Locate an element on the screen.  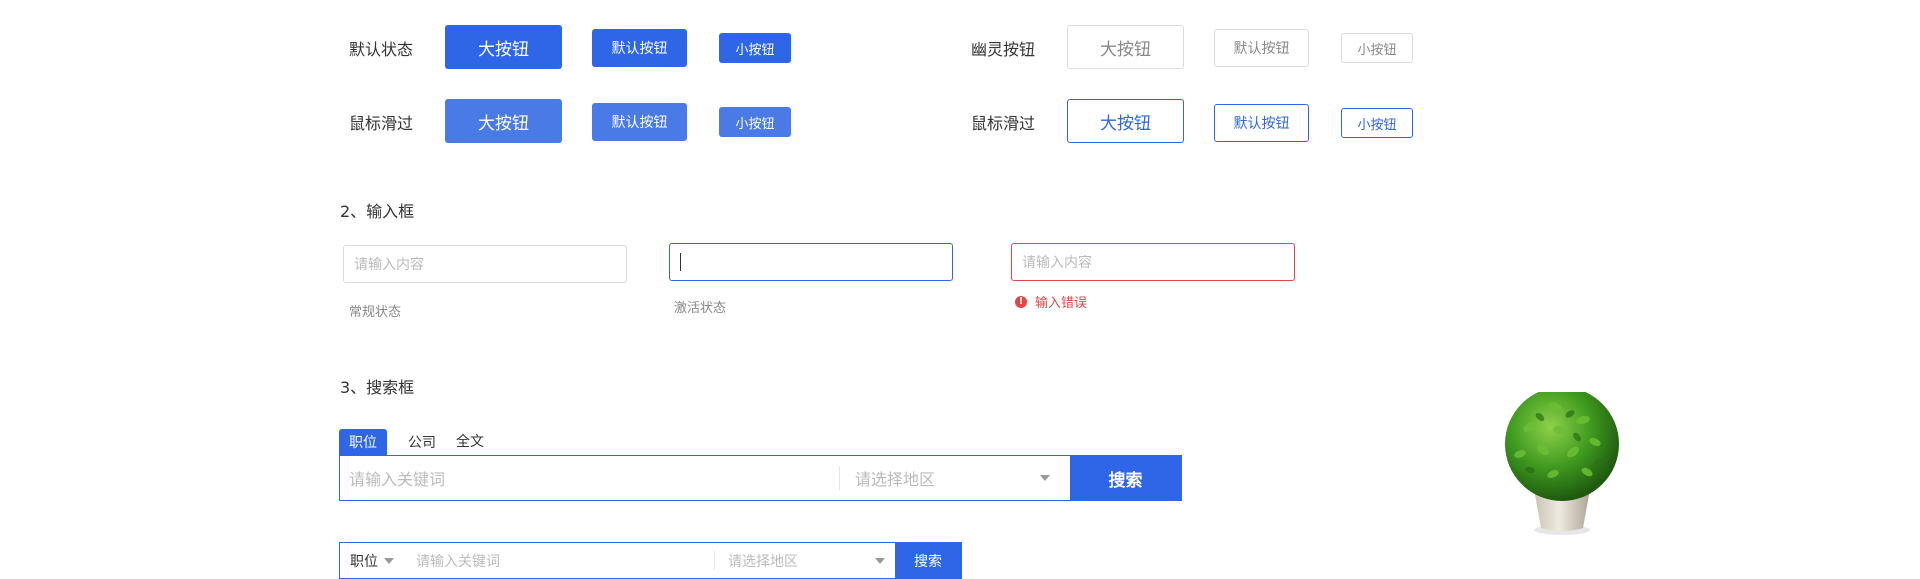
potted-plant-image is located at coordinates (1562, 463).